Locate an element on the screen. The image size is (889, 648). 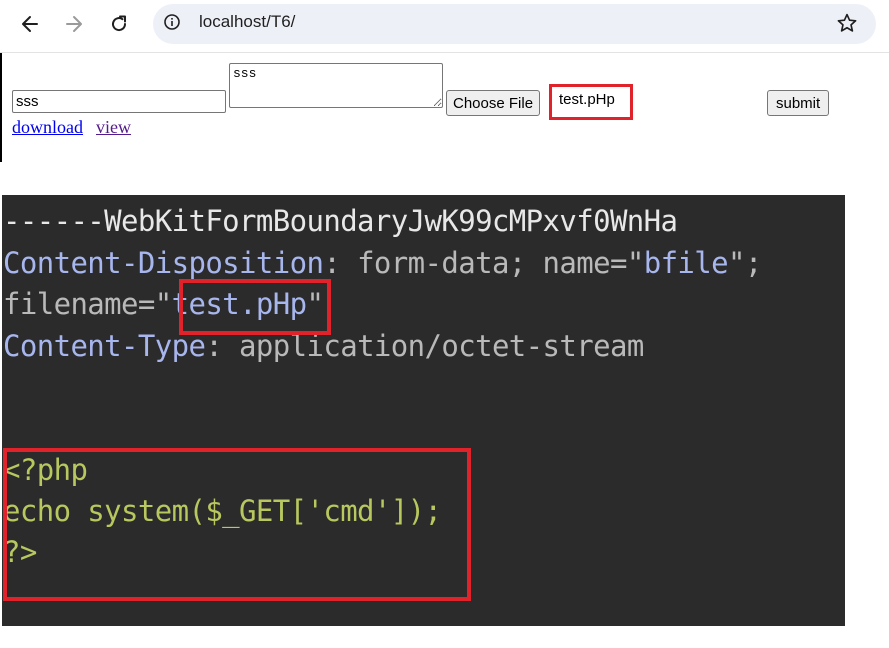
browser-toolbar: localhost/T6/ is located at coordinates (444, 26).